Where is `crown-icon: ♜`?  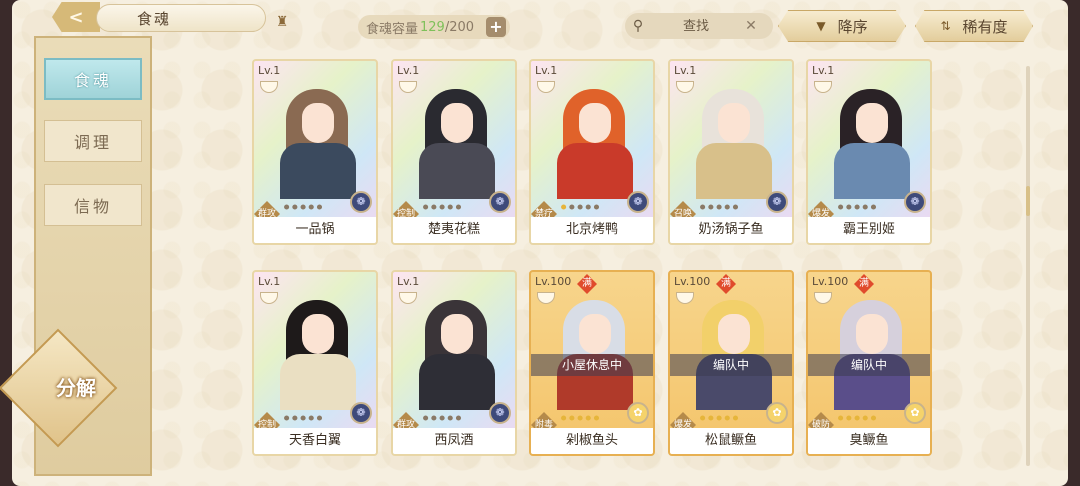 crown-icon: ♜ is located at coordinates (283, 22).